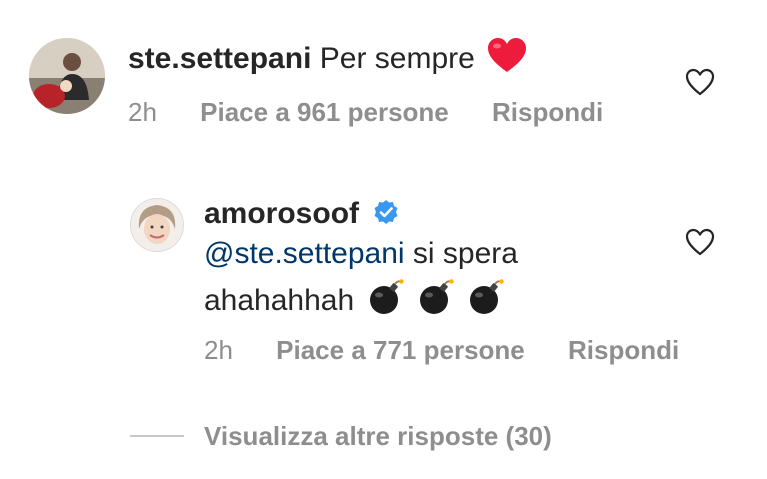 The image size is (767, 479). What do you see at coordinates (378, 435) in the screenshot?
I see `view-more-replies-label: Visualizza altre risposte (30)` at bounding box center [378, 435].